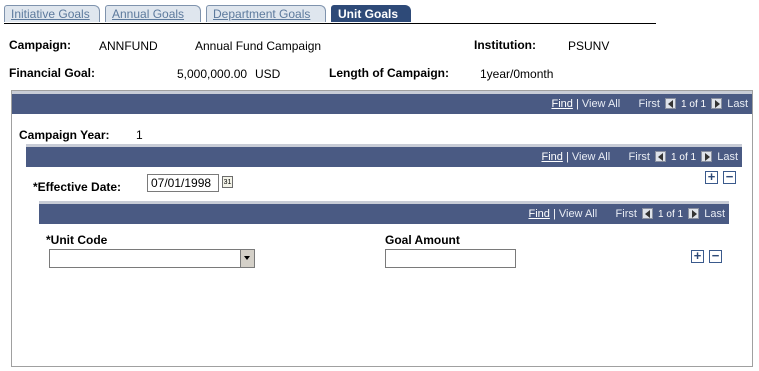 Image resolution: width=759 pixels, height=371 pixels. Describe the element at coordinates (139, 135) in the screenshot. I see `campaign-year-value: 1` at that location.